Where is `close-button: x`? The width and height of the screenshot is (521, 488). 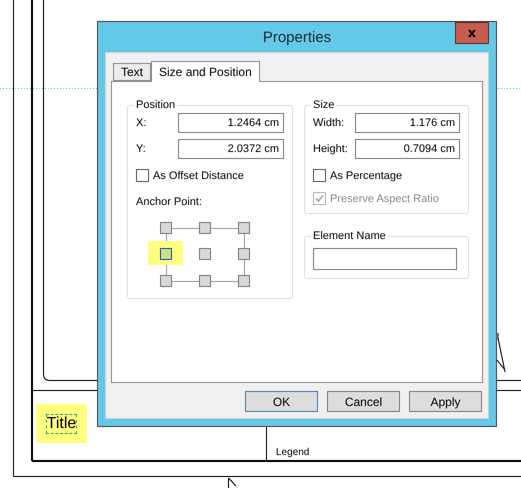 close-button: x is located at coordinates (472, 33).